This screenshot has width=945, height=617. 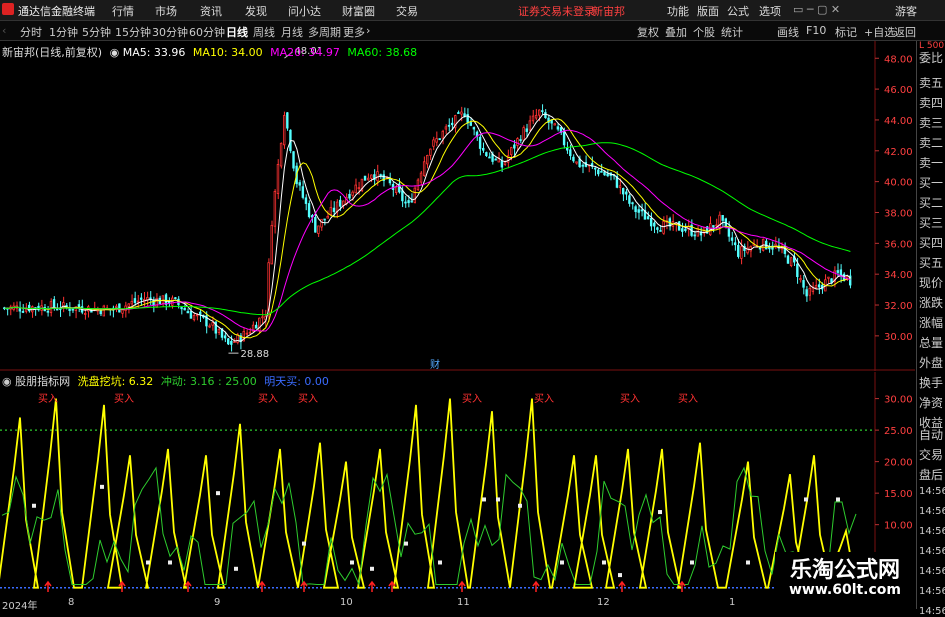 I want to click on guest-label: 游客, so click(x=906, y=11).